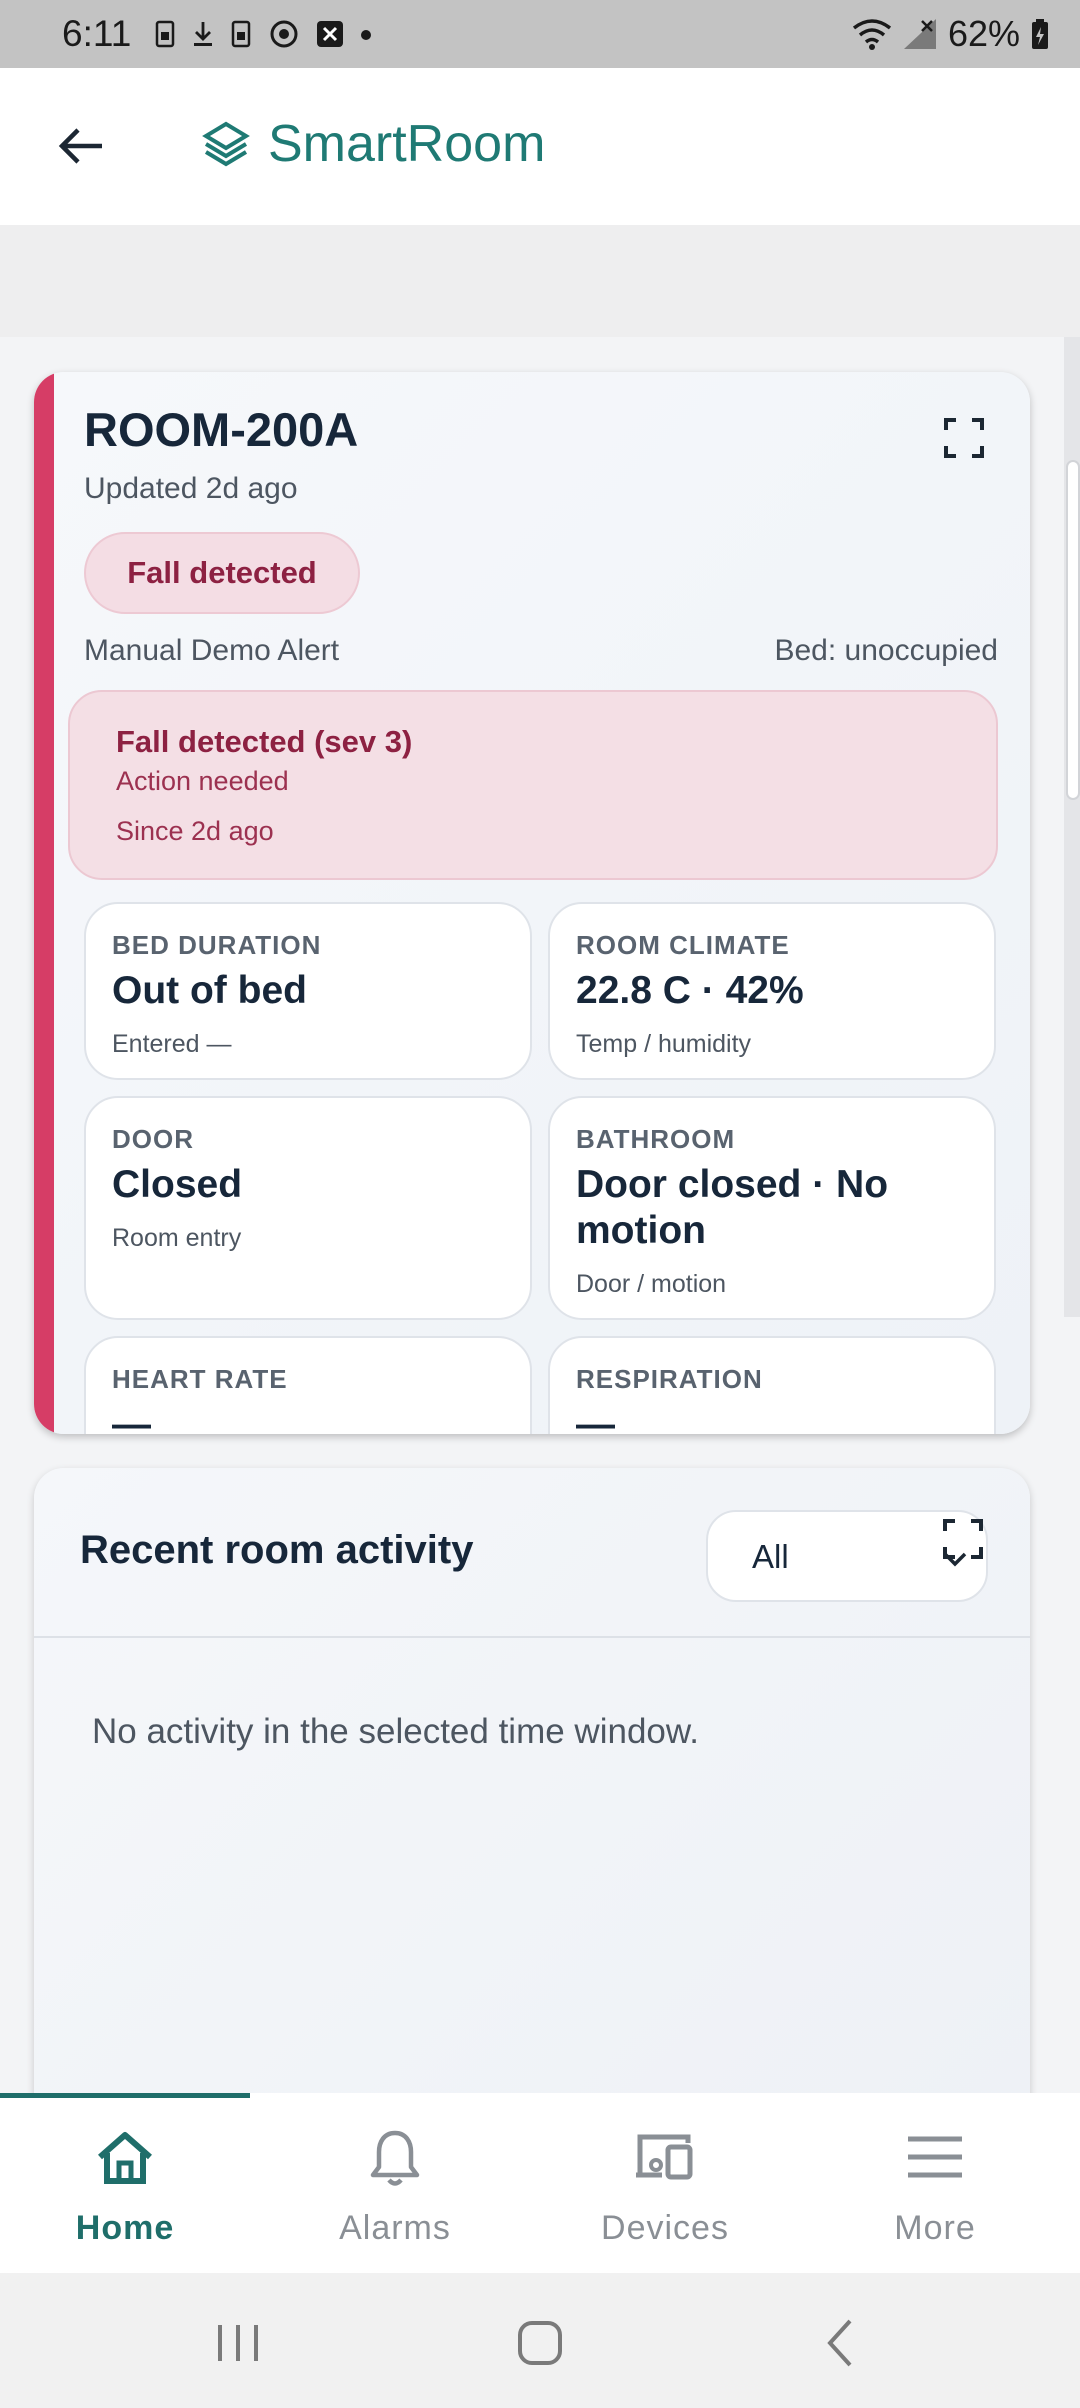 The height and width of the screenshot is (2408, 1080). I want to click on metric-label: BATHROOM, so click(656, 1139).